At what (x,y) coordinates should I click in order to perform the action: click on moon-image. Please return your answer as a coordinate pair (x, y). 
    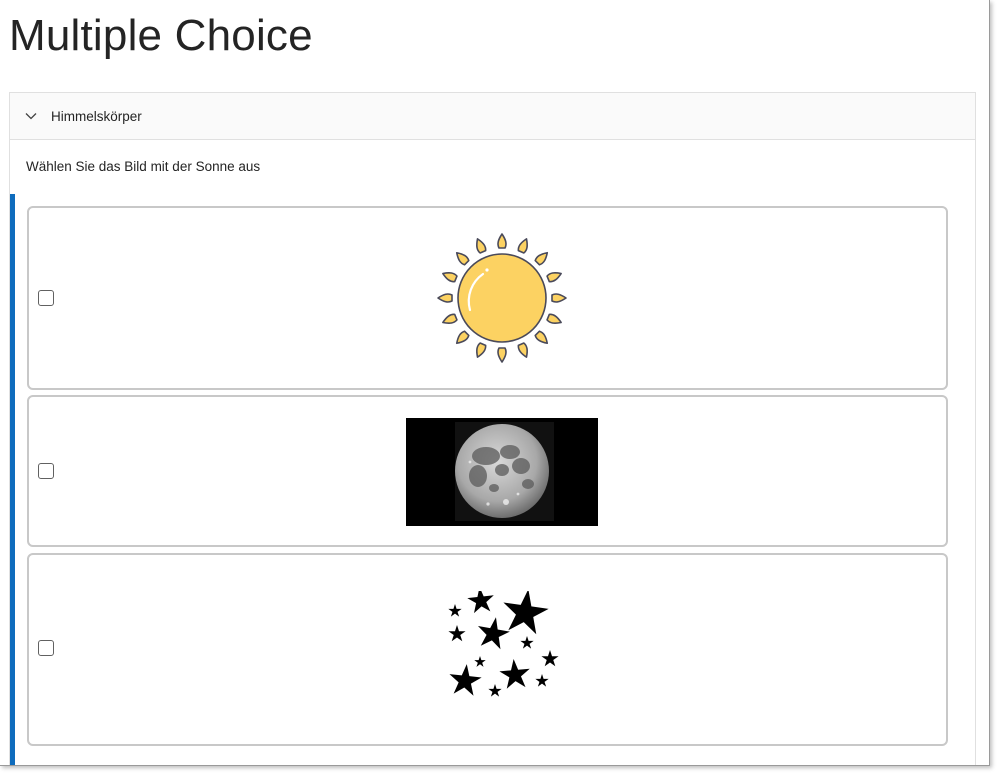
    Looking at the image, I should click on (502, 472).